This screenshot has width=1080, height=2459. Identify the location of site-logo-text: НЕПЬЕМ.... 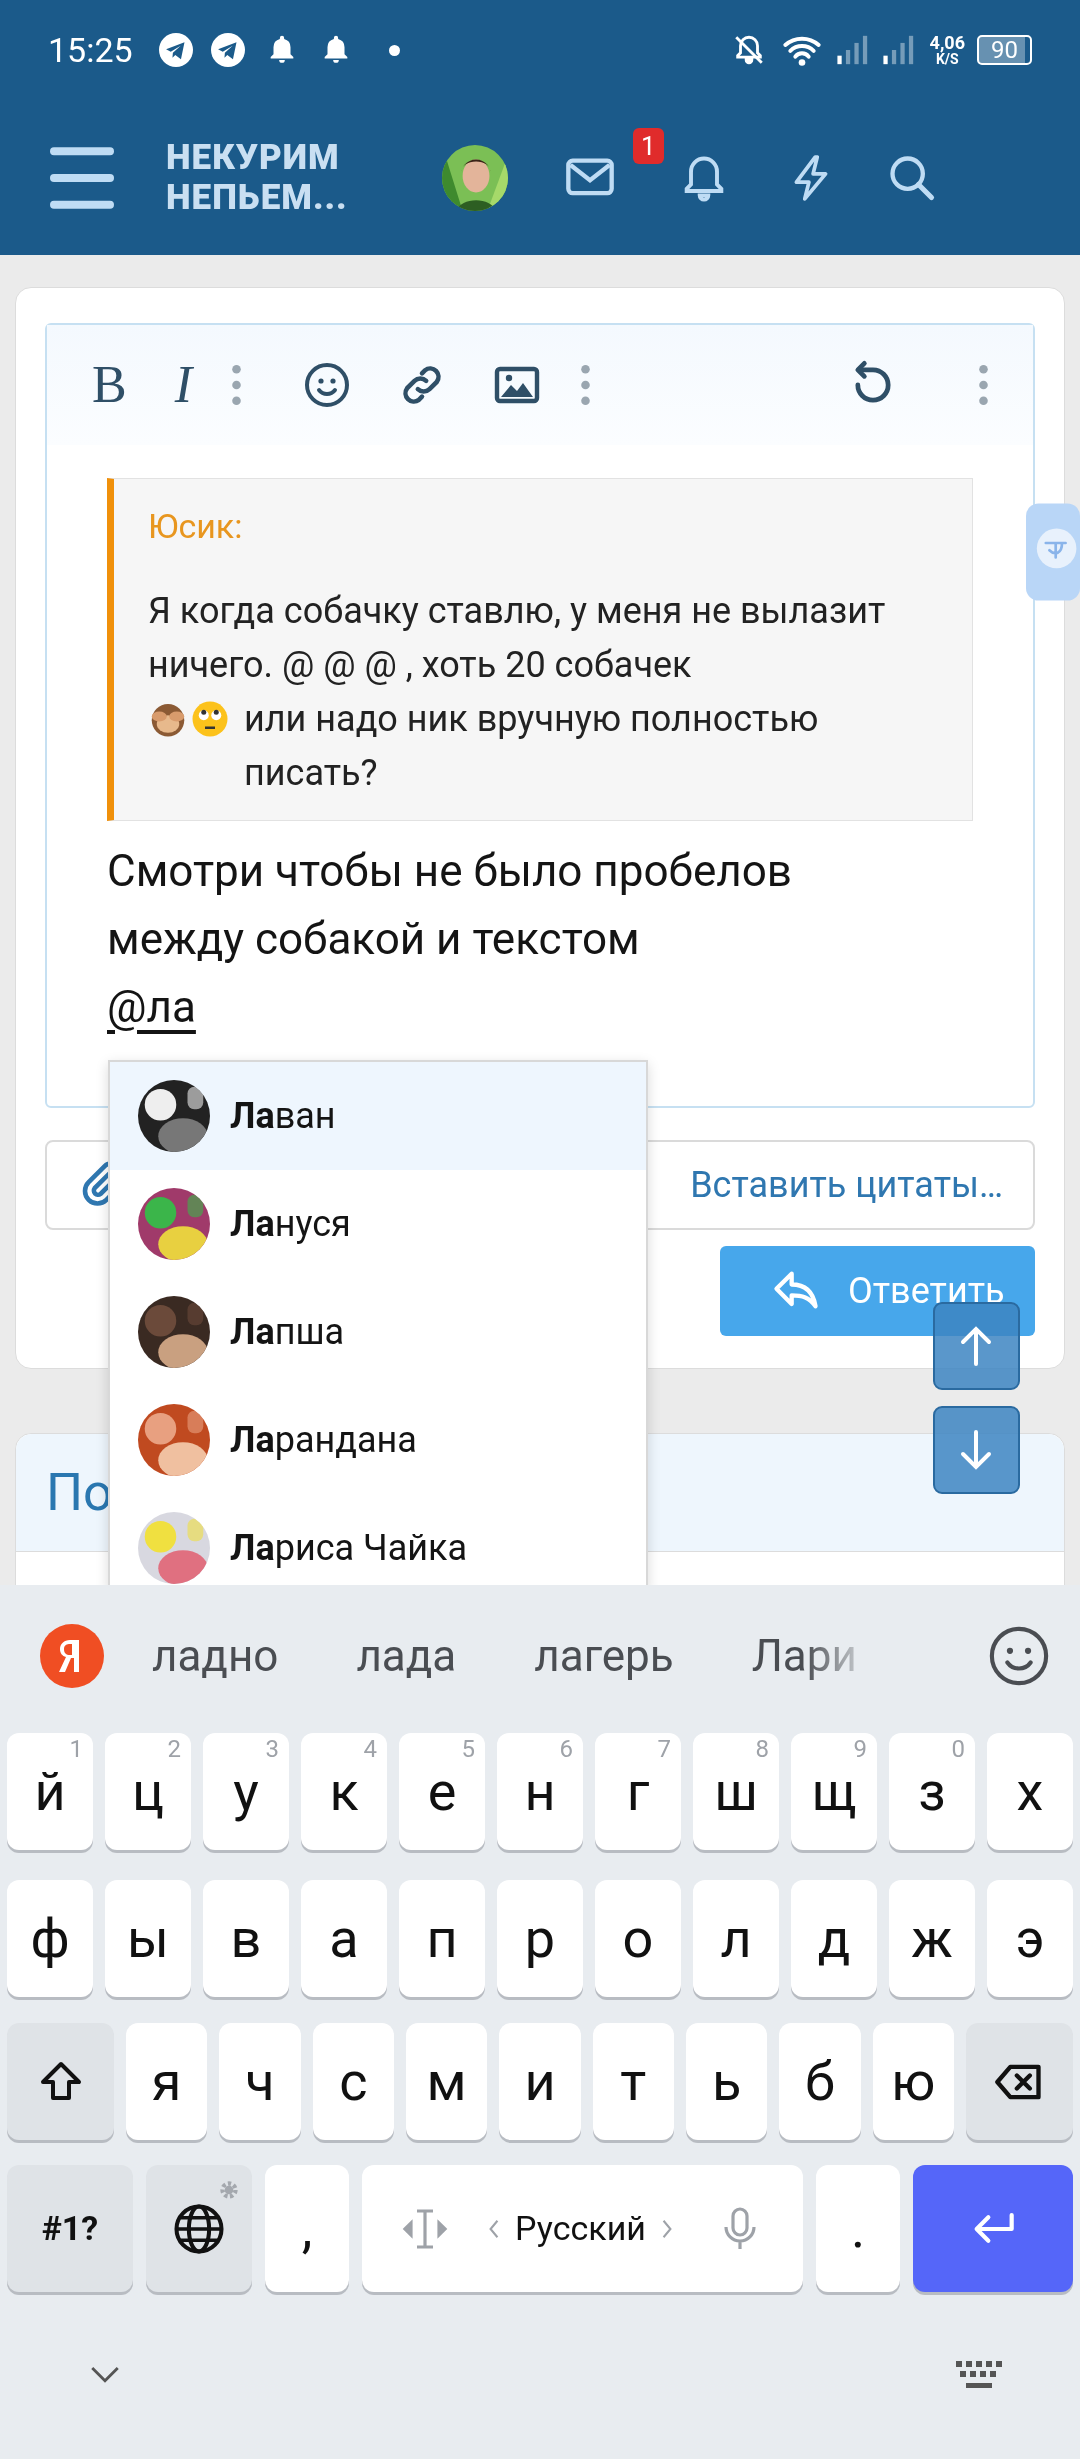
(266, 197).